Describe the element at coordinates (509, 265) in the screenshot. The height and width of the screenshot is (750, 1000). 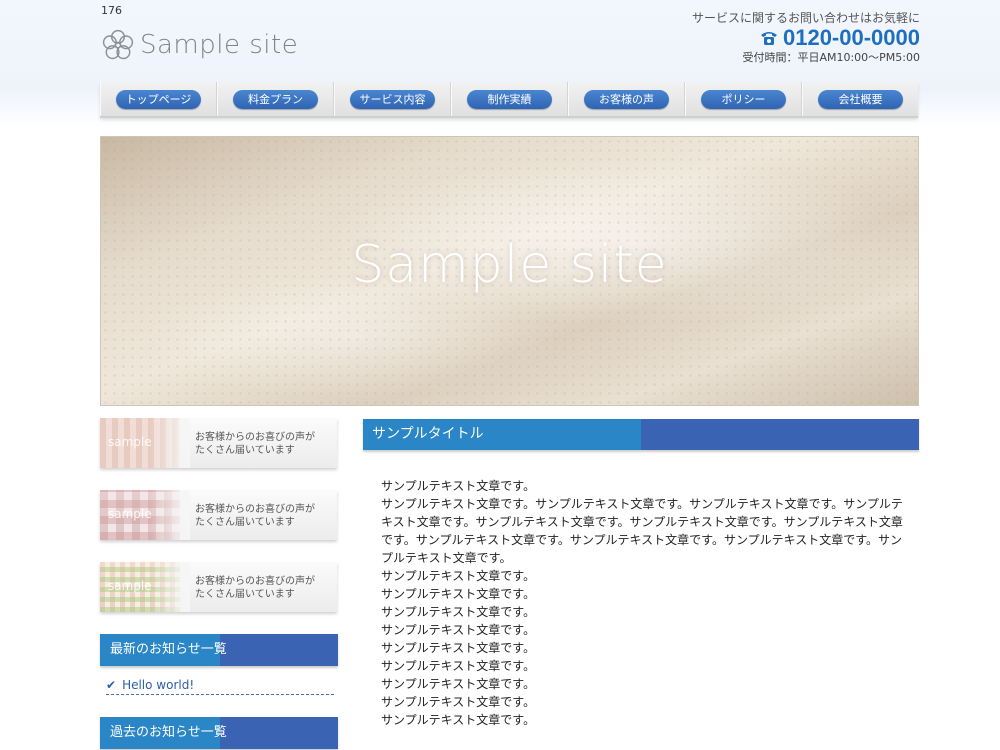
I see `hero-title: Sample site` at that location.